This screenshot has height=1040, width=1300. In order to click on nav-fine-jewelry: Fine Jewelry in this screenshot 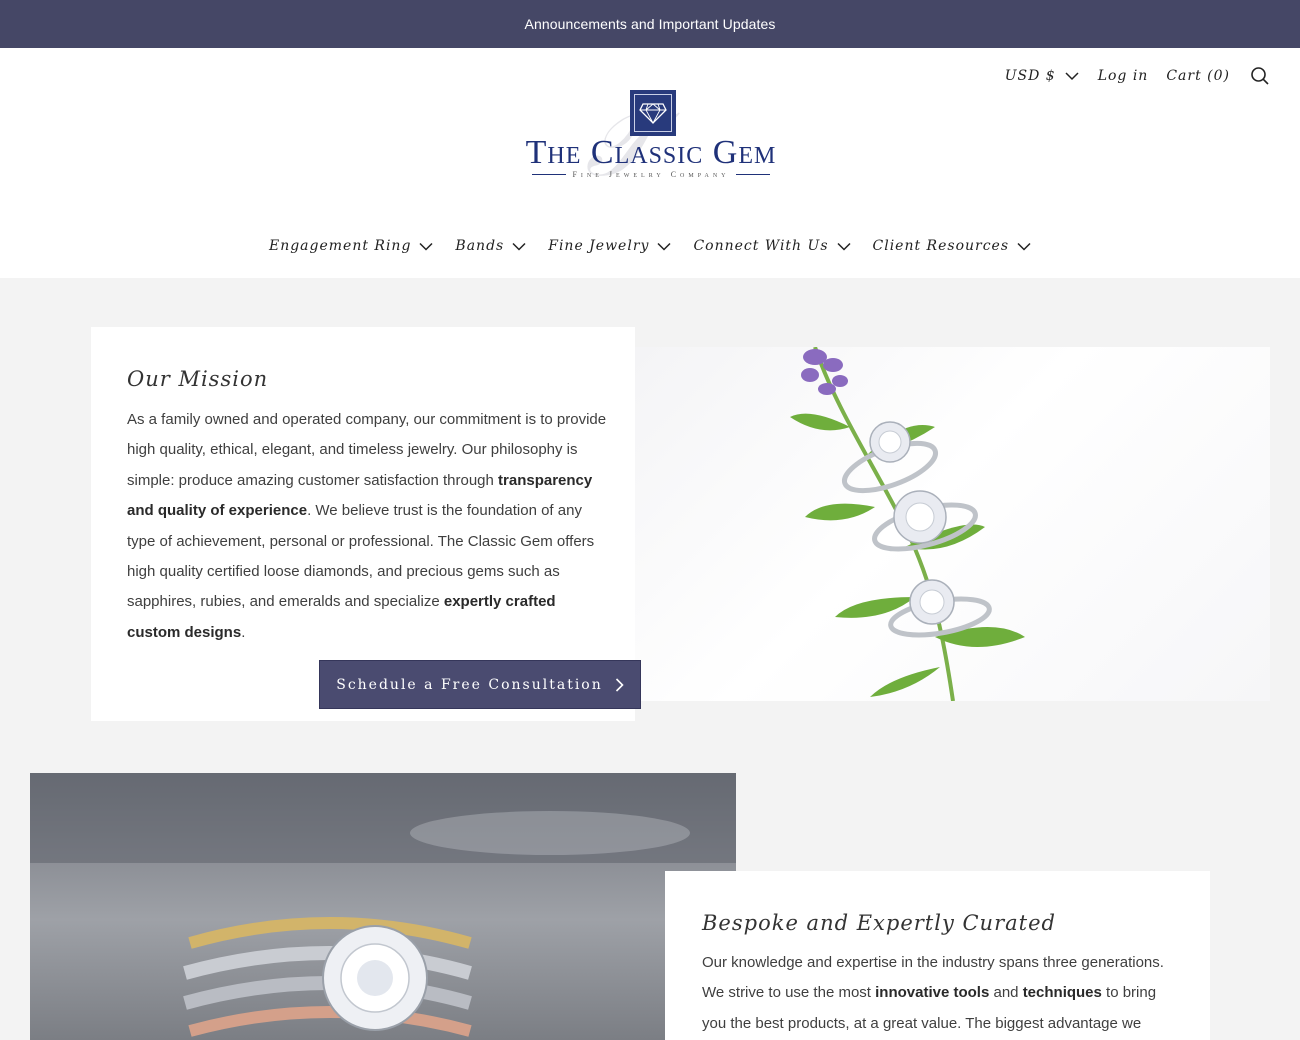, I will do `click(609, 246)`.